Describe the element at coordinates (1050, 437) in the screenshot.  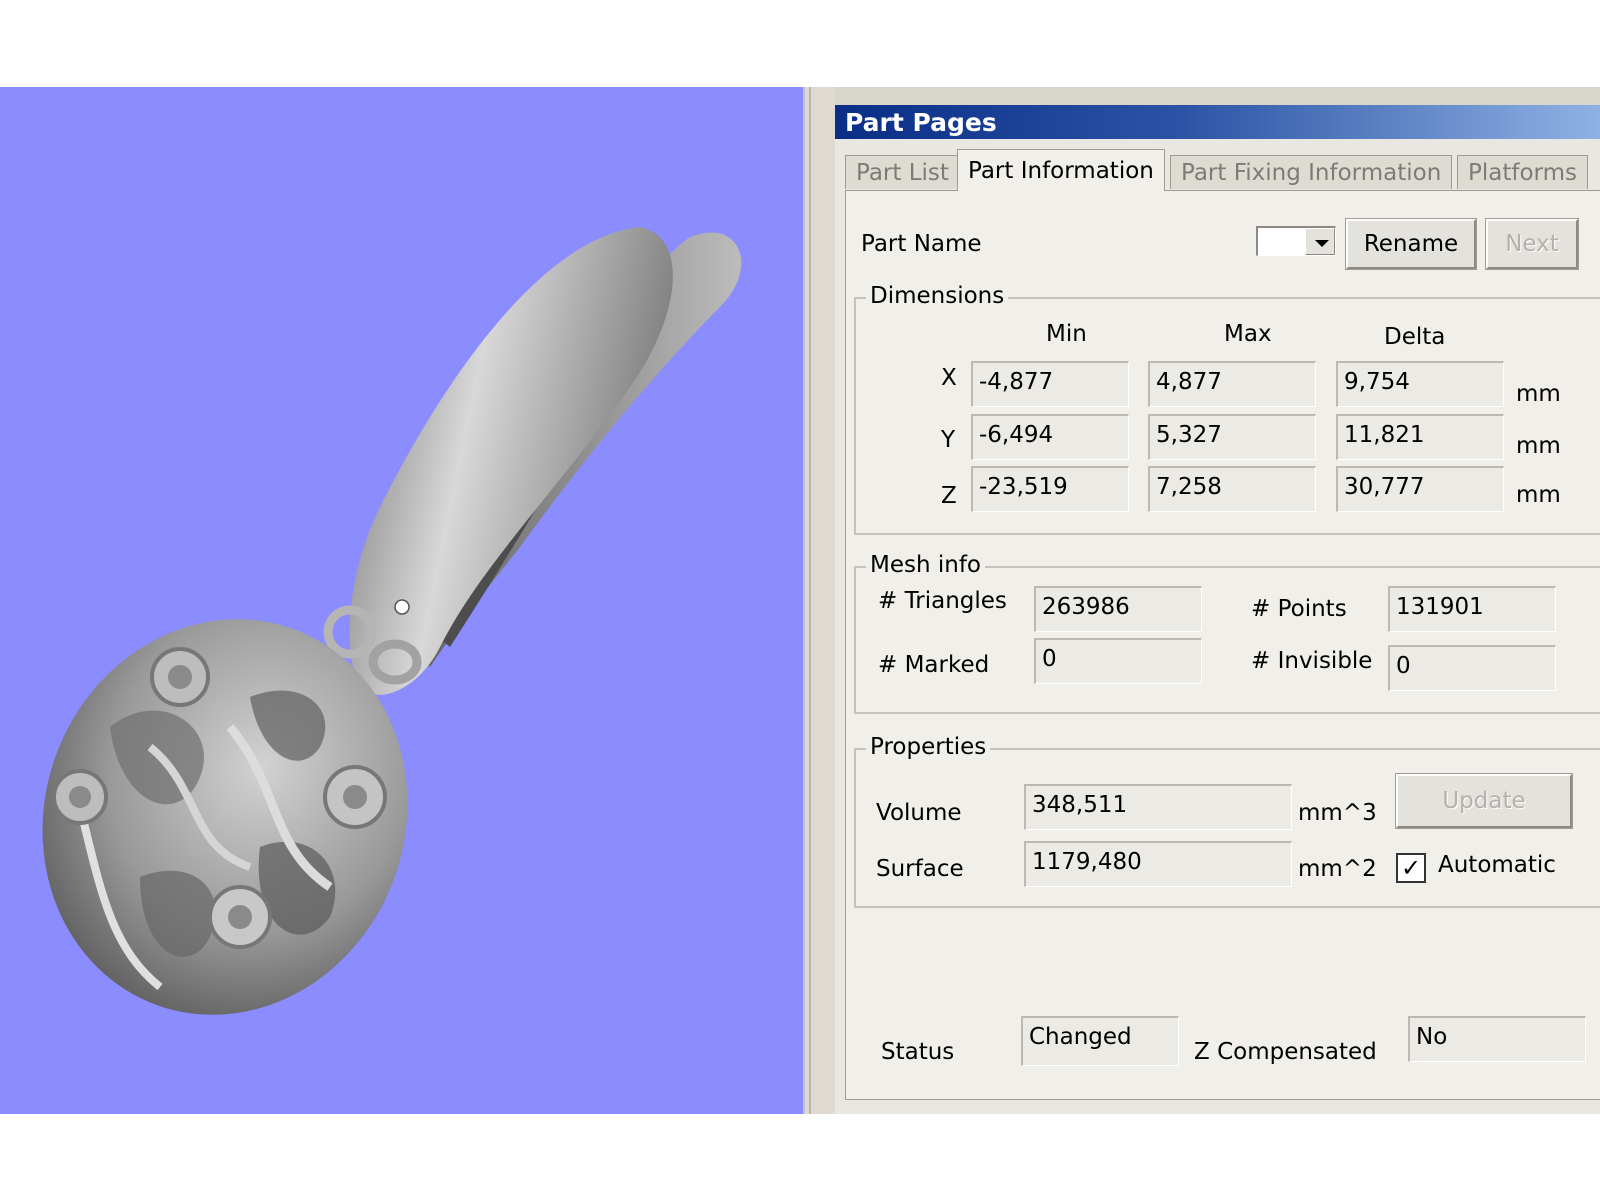
I see `y-min-field: -6,494` at that location.